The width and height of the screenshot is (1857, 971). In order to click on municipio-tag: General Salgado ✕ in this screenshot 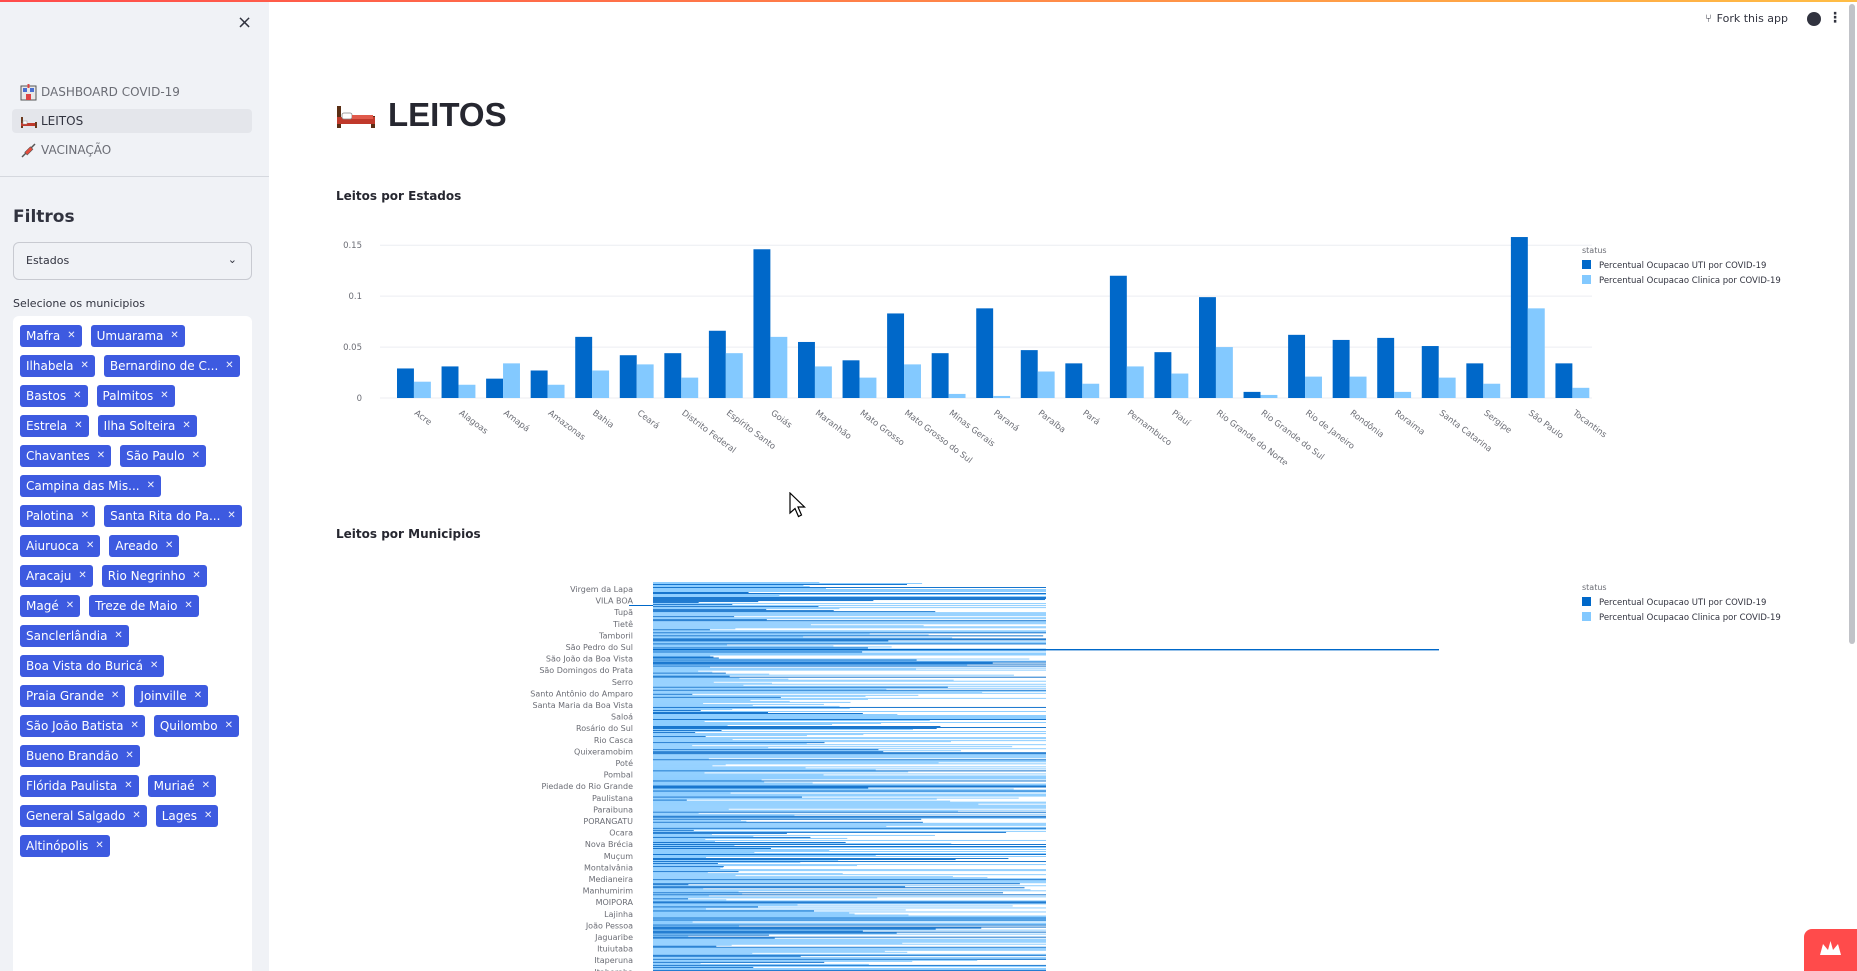, I will do `click(83, 816)`.